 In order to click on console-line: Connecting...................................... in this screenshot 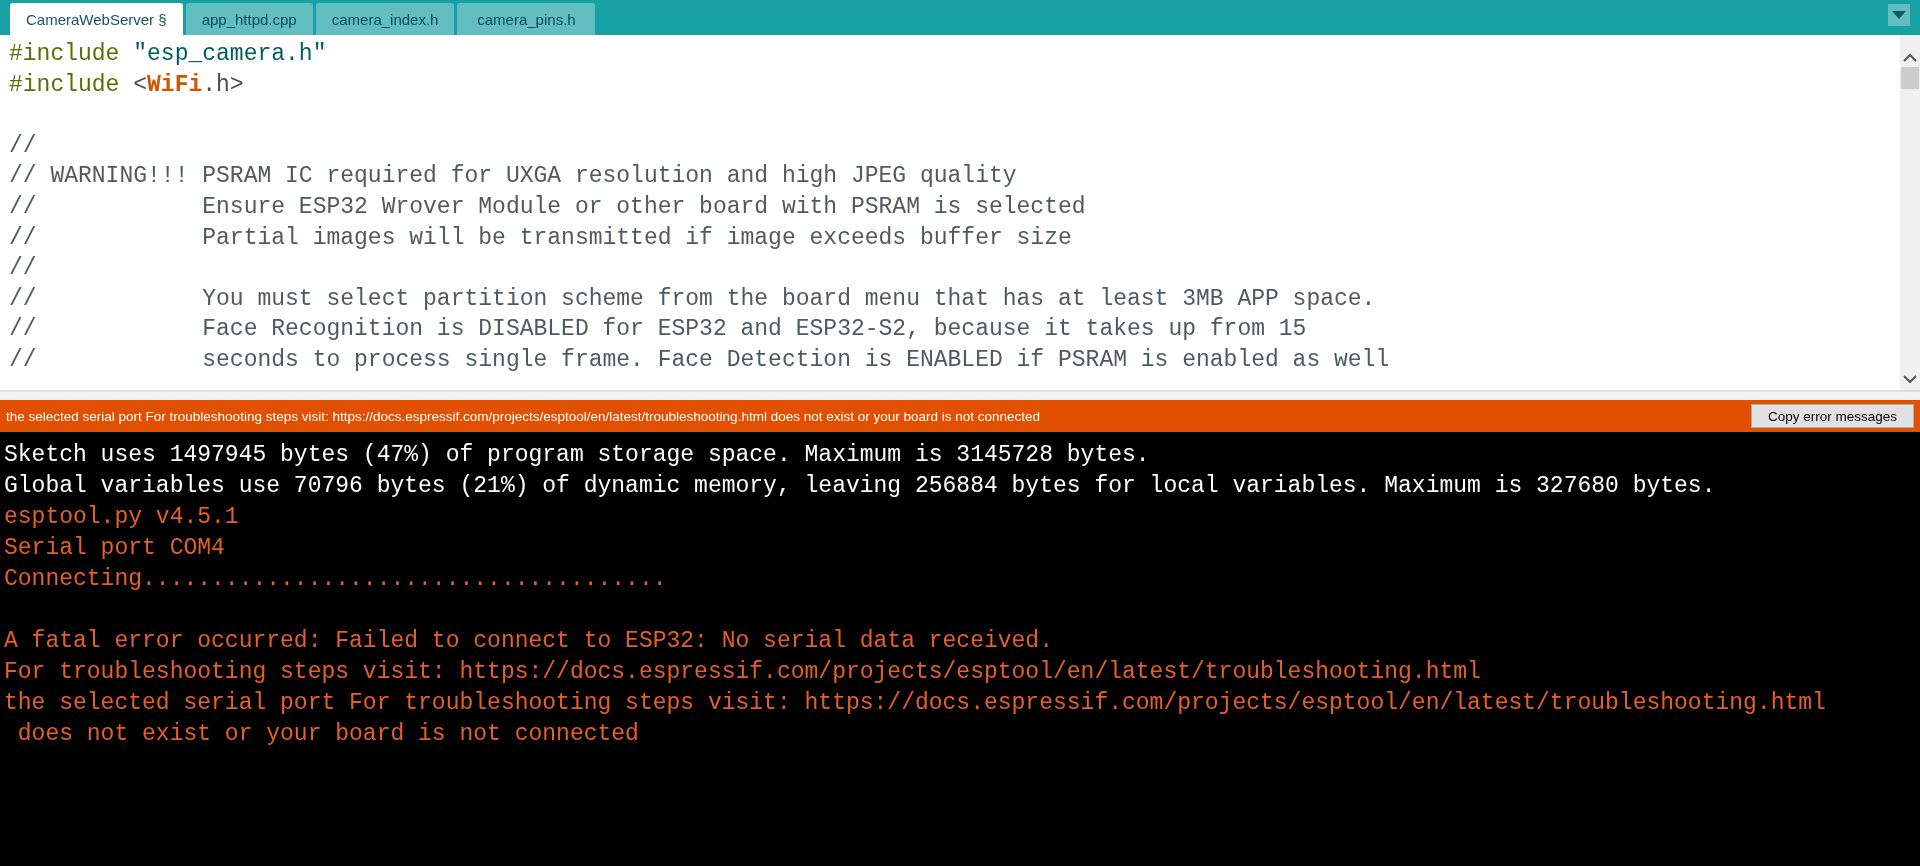, I will do `click(335, 579)`.